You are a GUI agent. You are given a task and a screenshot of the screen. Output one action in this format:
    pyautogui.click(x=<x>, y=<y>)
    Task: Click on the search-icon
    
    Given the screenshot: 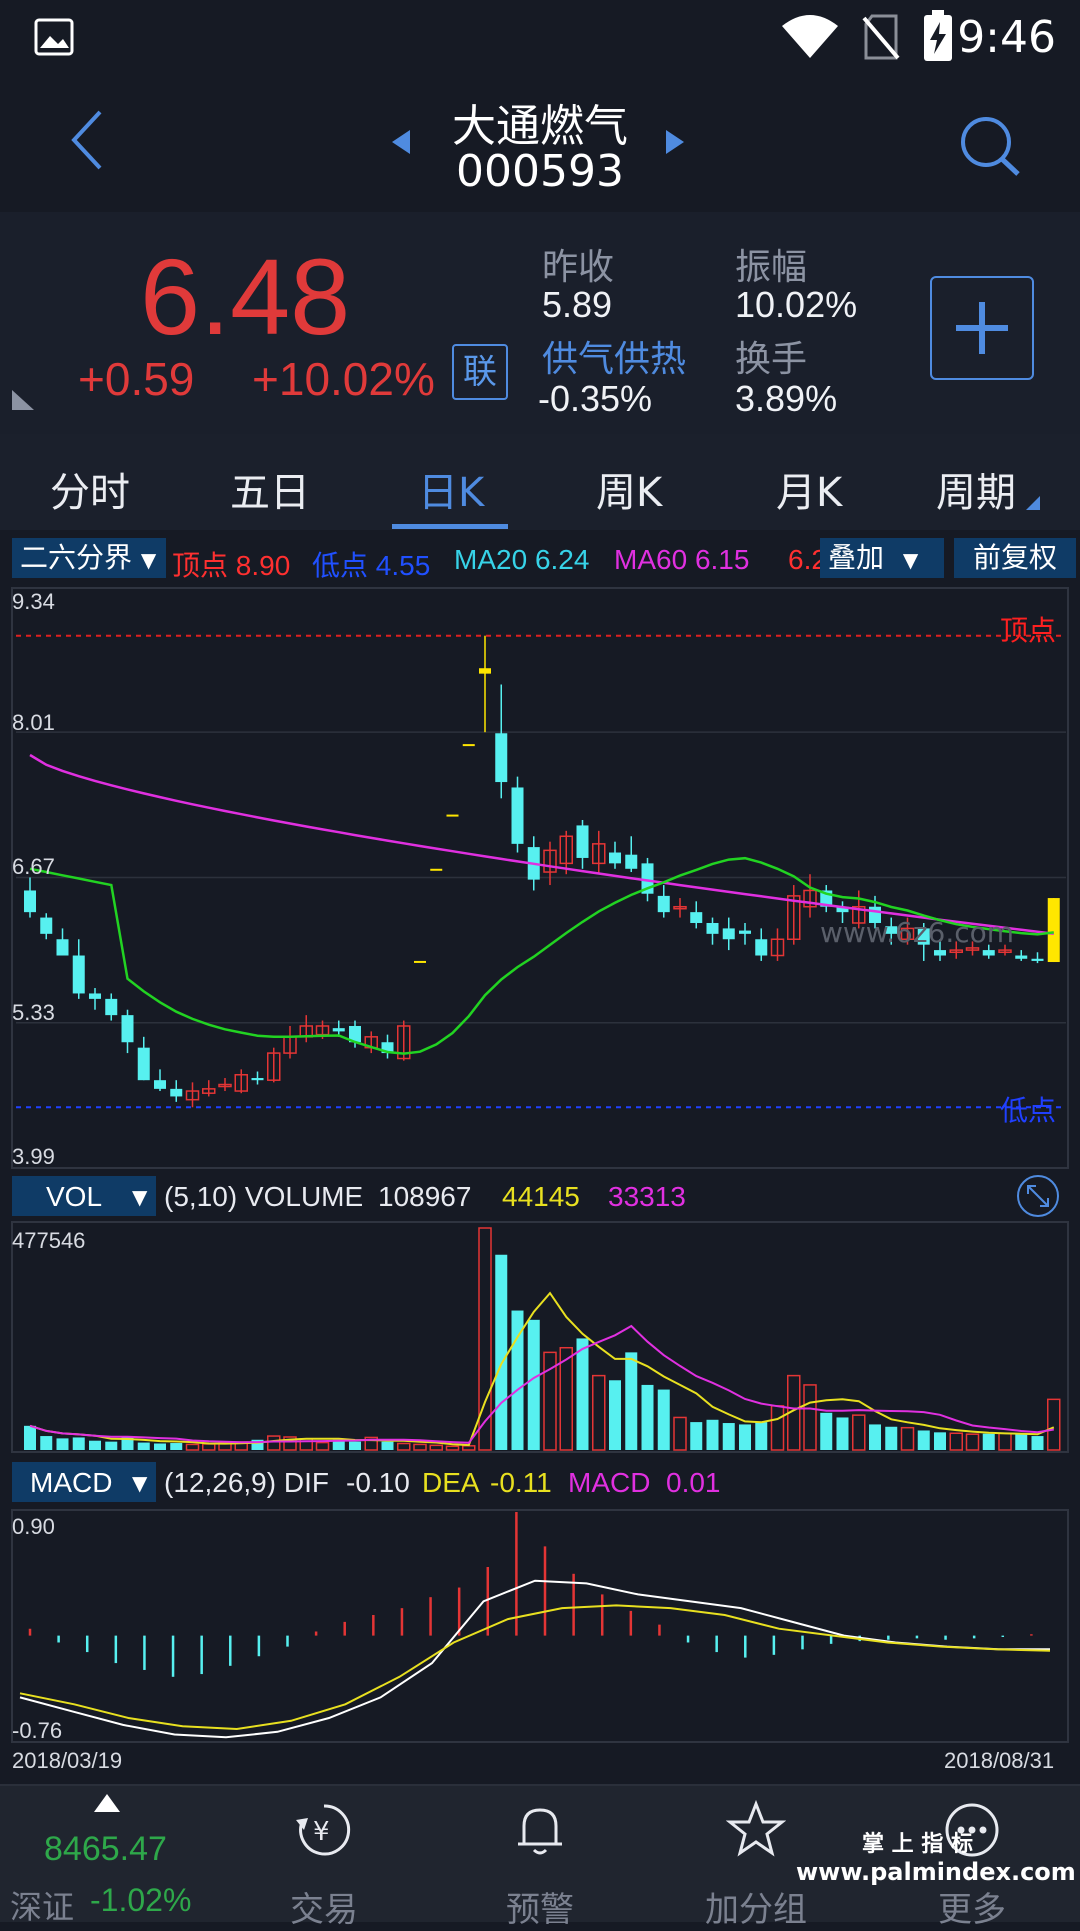 What is the action you would take?
    pyautogui.click(x=990, y=146)
    